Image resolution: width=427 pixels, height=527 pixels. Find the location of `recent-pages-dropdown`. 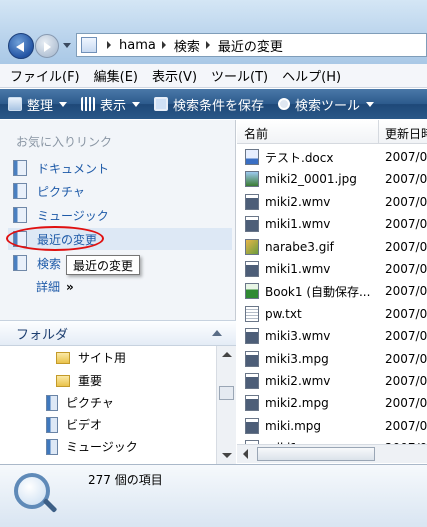

recent-pages-dropdown is located at coordinates (67, 45).